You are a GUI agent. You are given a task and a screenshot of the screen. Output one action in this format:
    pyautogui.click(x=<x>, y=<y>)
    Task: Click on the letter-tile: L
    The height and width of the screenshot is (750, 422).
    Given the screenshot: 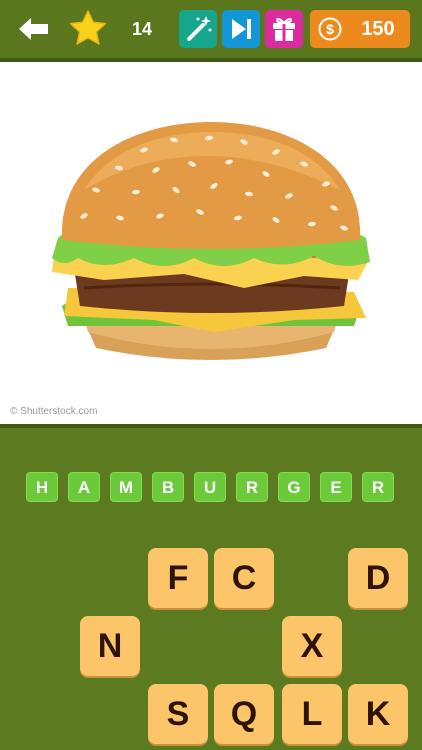 What is the action you would take?
    pyautogui.click(x=312, y=714)
    